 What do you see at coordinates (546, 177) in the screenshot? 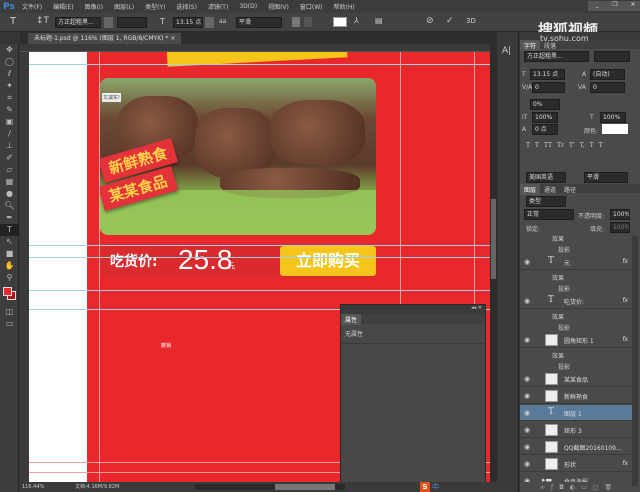
I see `language-select: 美国英语` at bounding box center [546, 177].